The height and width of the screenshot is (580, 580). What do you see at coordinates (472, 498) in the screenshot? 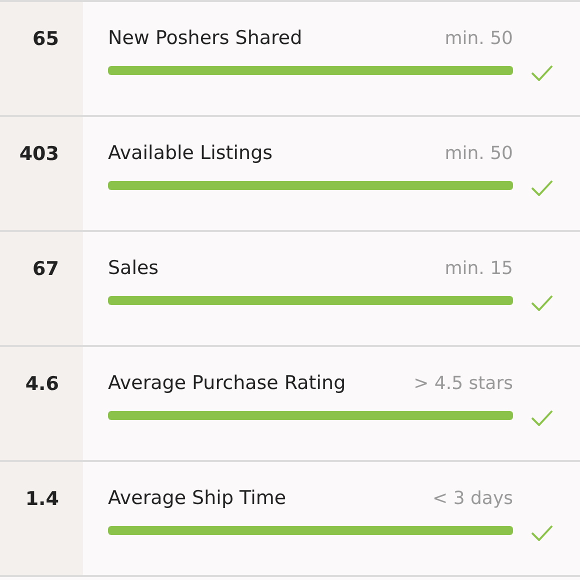
I see `target-text: < 3 days` at bounding box center [472, 498].